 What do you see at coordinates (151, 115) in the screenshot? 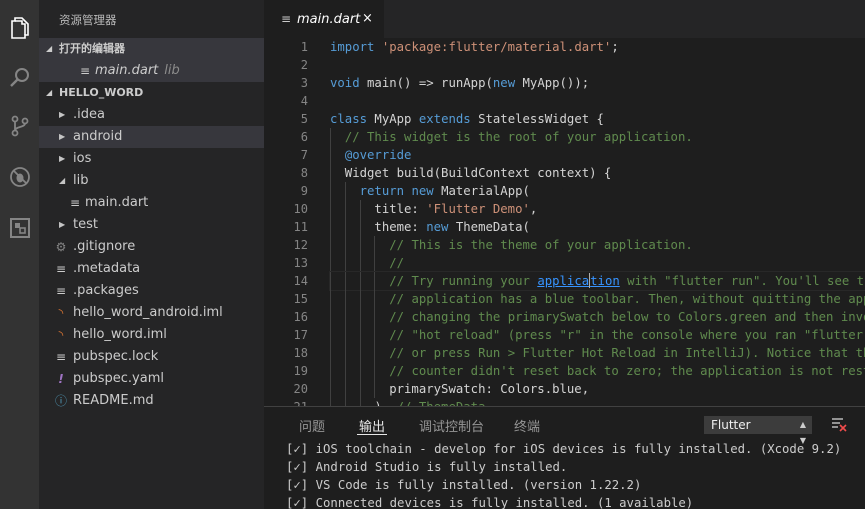
I see `tree-item-idea: ▶ .idea` at bounding box center [151, 115].